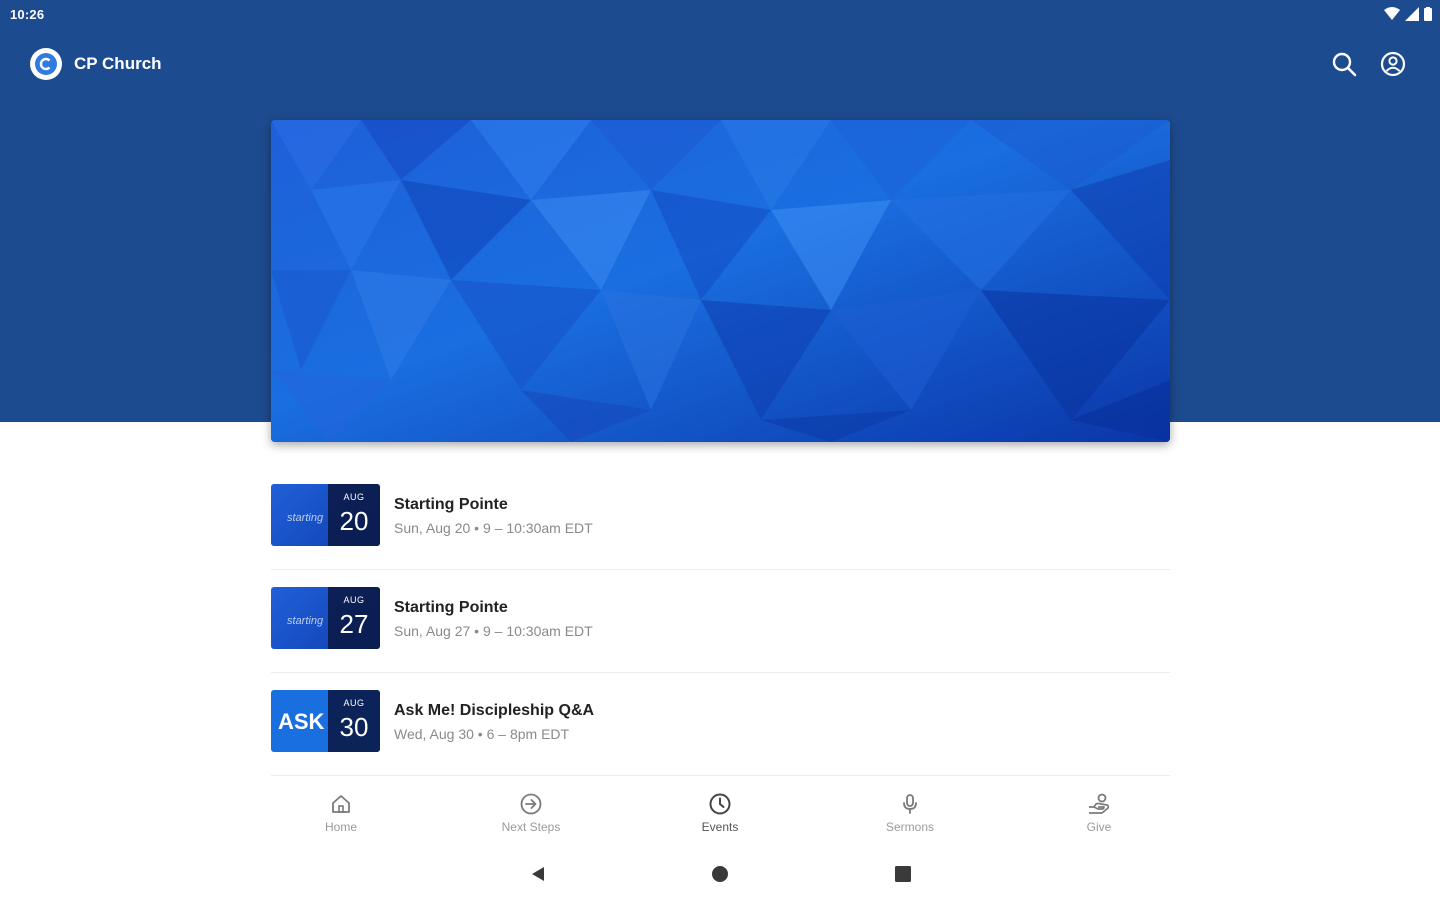  Describe the element at coordinates (910, 827) in the screenshot. I see `nav-label: Sermons` at that location.